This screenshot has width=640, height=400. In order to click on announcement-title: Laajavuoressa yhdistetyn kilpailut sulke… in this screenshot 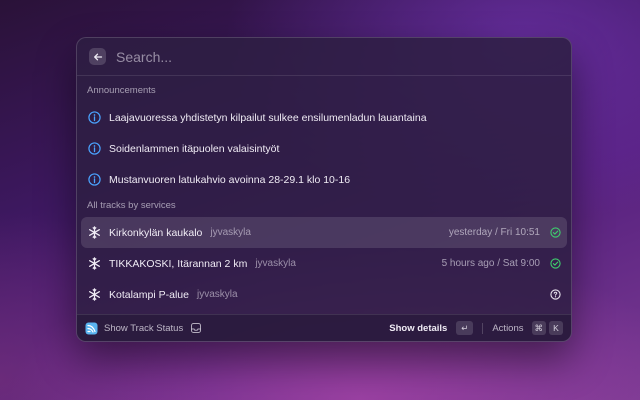, I will do `click(268, 117)`.